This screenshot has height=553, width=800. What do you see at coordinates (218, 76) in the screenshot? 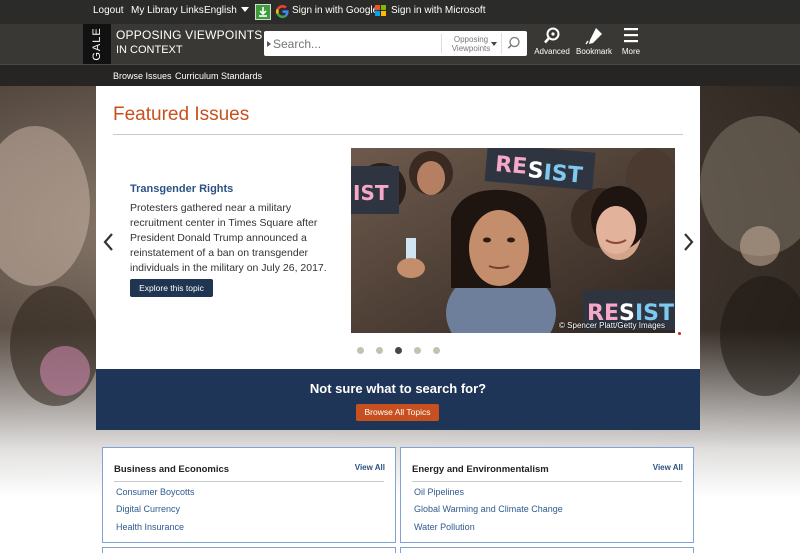
I see `curriculum-standards-link: Curriculum Standards` at bounding box center [218, 76].